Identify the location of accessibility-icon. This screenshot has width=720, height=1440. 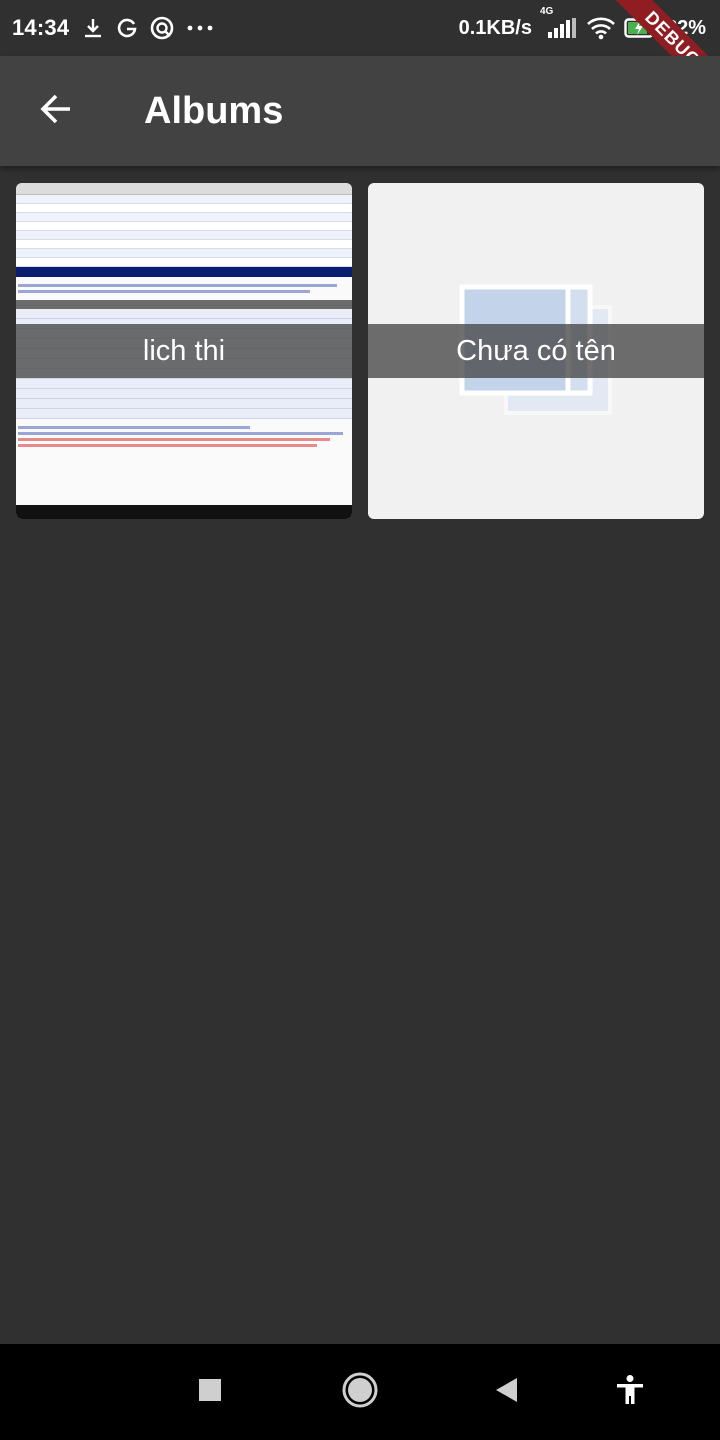
(630, 1392).